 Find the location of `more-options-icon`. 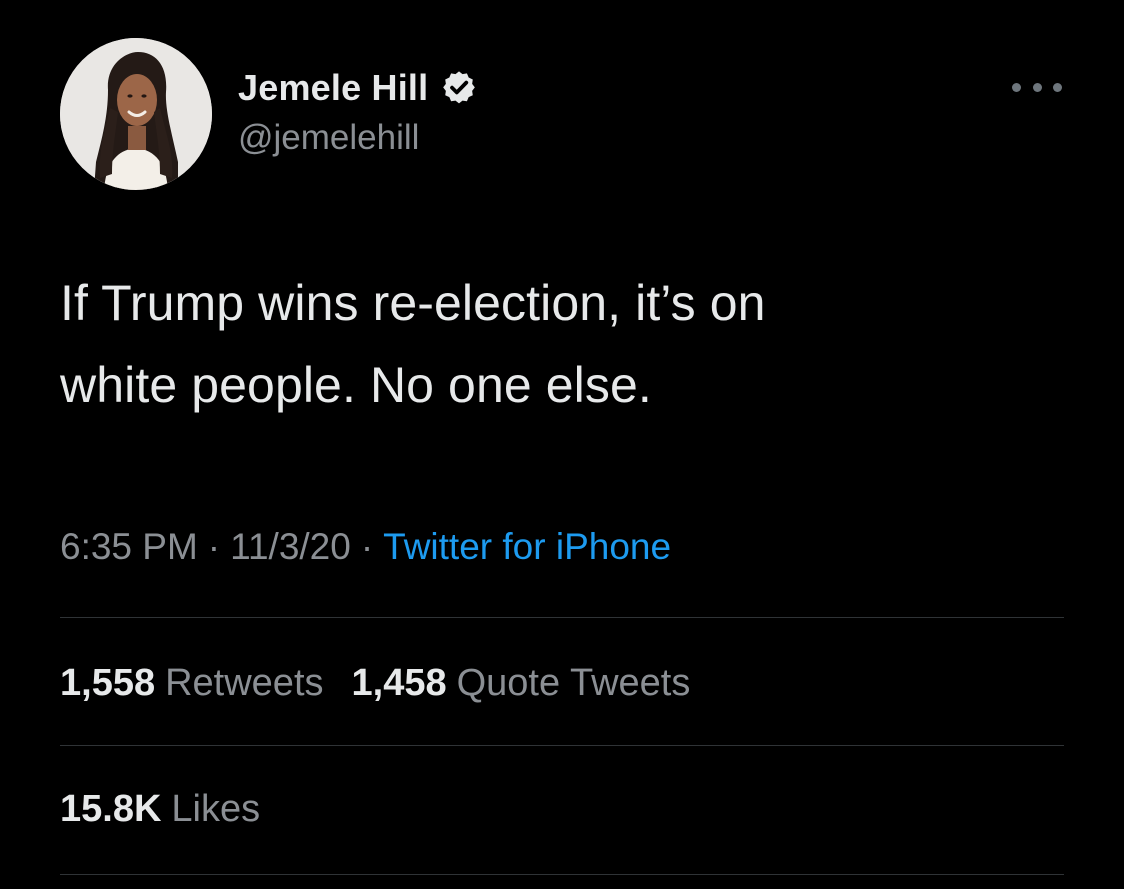

more-options-icon is located at coordinates (1037, 87).